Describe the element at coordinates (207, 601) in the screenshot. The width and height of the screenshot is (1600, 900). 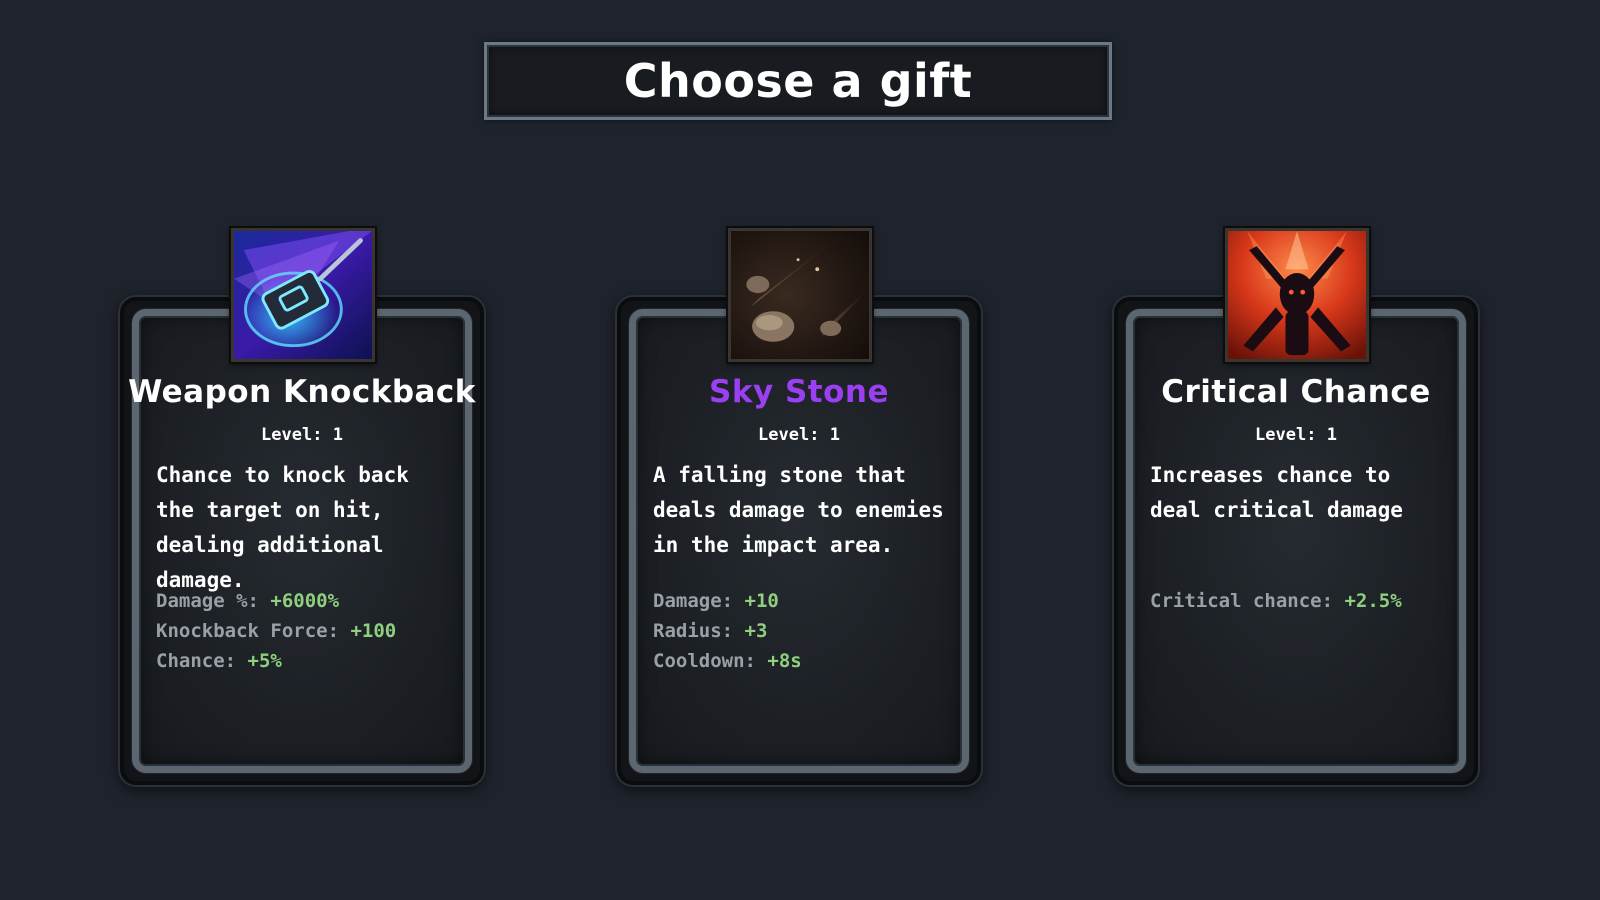
I see `stat-label: Damage %:` at that location.